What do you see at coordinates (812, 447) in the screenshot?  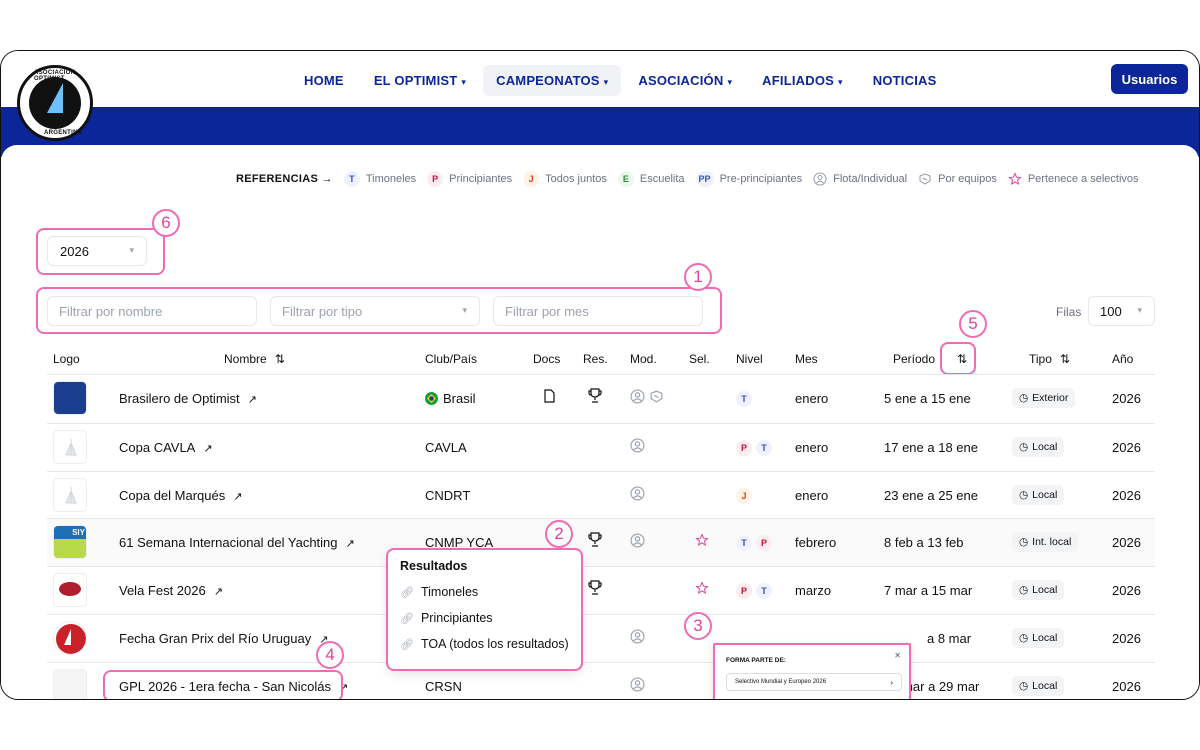 I see `month-cell: enero` at bounding box center [812, 447].